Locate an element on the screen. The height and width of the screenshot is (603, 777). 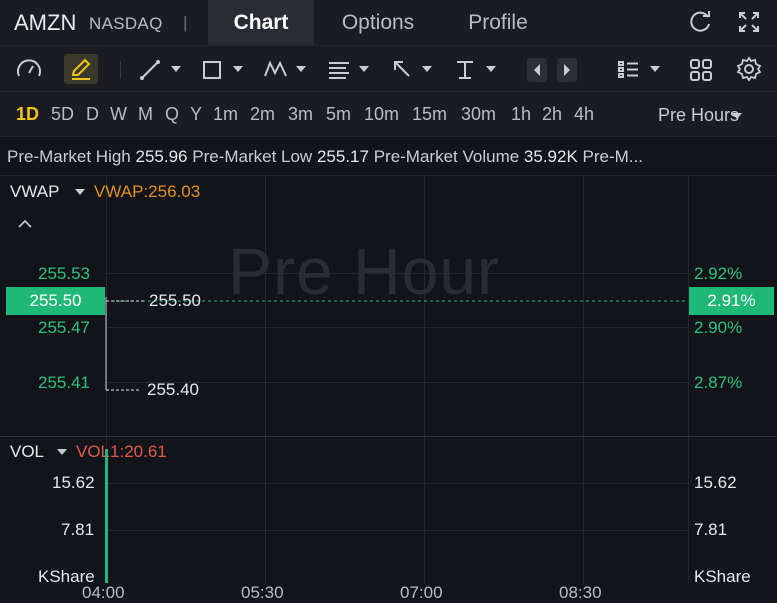
rectangle-dropdown is located at coordinates (238, 69).